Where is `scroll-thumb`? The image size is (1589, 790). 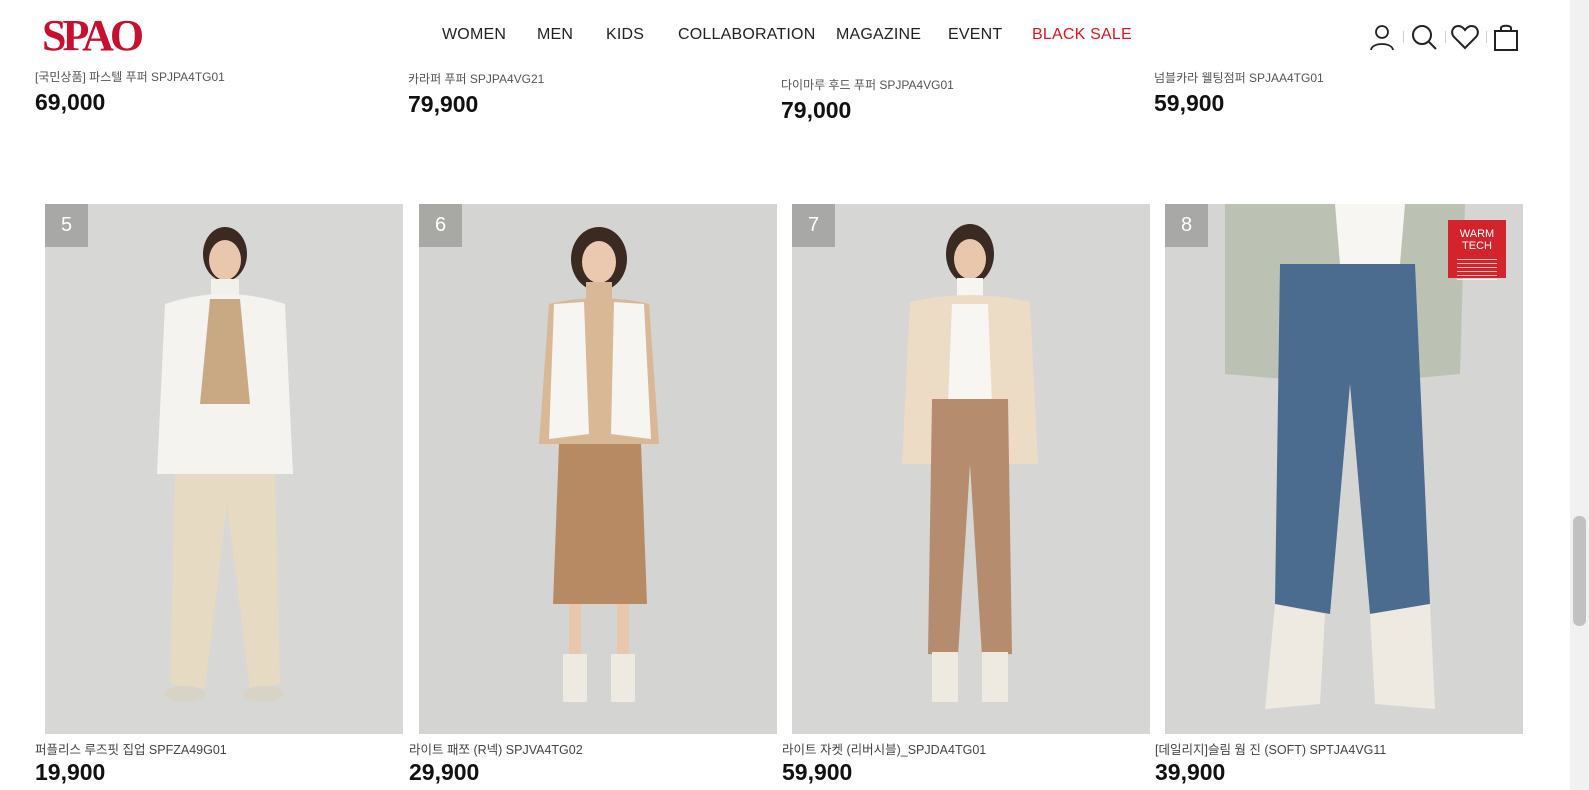 scroll-thumb is located at coordinates (1579, 571).